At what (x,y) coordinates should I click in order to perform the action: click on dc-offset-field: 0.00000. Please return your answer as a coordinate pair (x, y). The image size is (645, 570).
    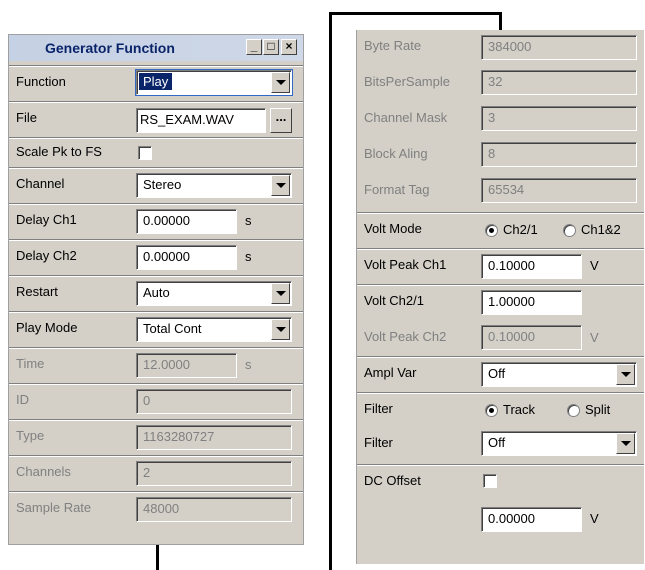
    Looking at the image, I should click on (531, 519).